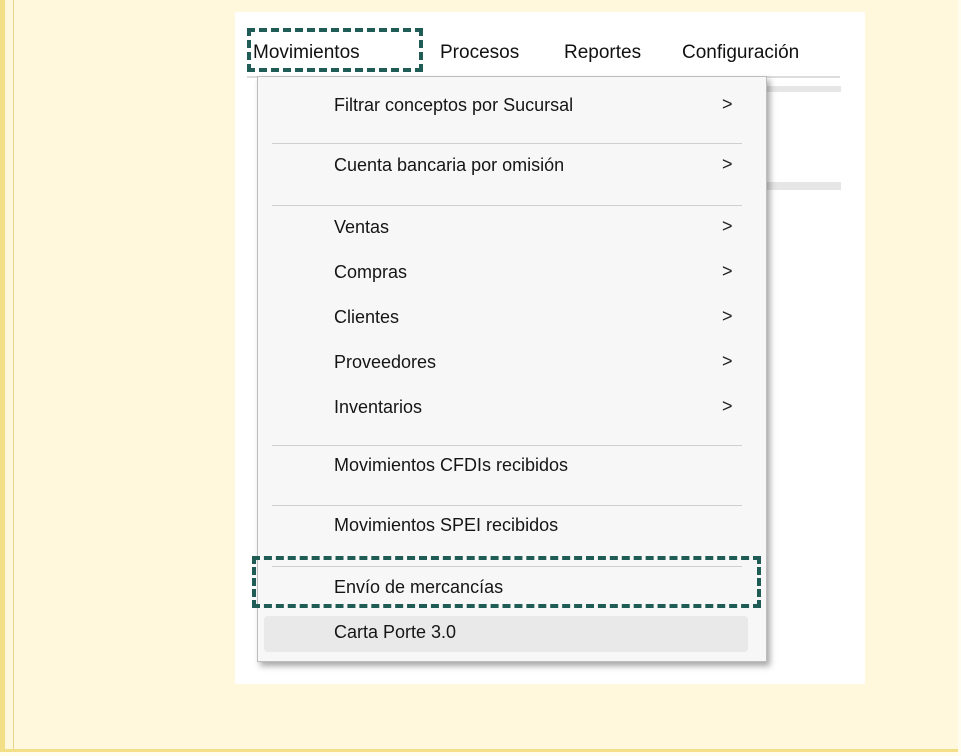 This screenshot has height=756, width=961. I want to click on menu-reportes: Reportes, so click(602, 53).